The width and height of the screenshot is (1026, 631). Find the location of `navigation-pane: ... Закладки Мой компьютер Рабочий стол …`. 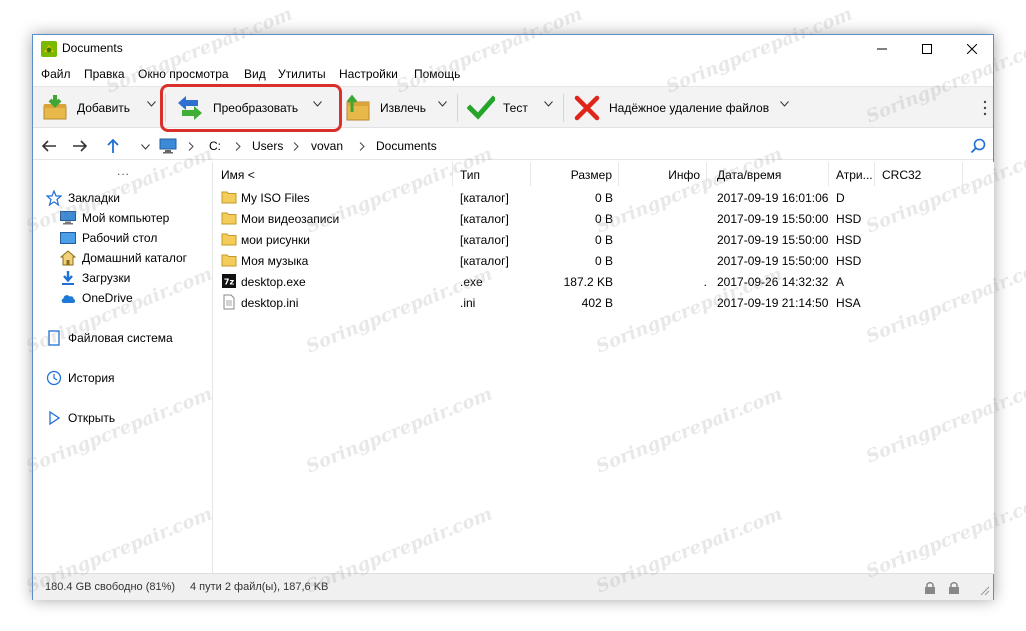

navigation-pane: ... Закладки Мой компьютер Рабочий стол … is located at coordinates (123, 368).